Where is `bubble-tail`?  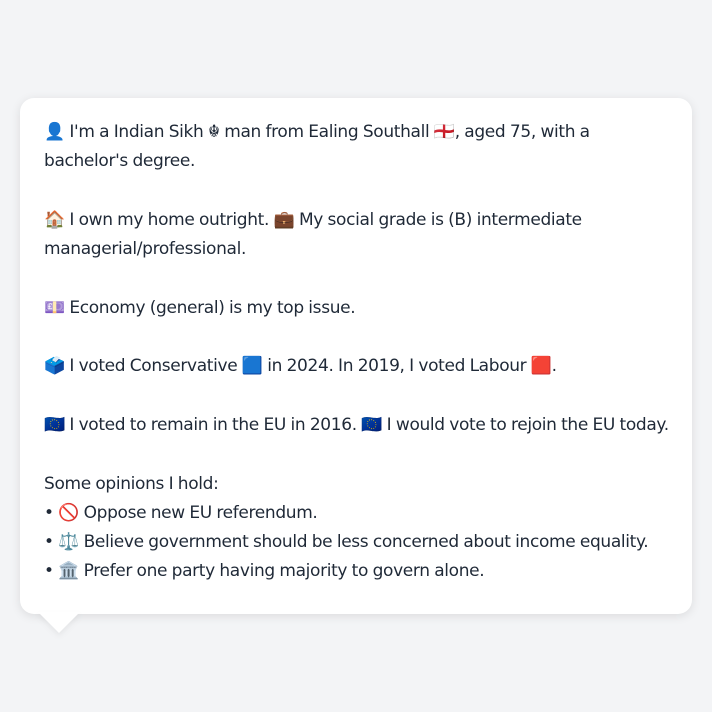
bubble-tail is located at coordinates (59, 622).